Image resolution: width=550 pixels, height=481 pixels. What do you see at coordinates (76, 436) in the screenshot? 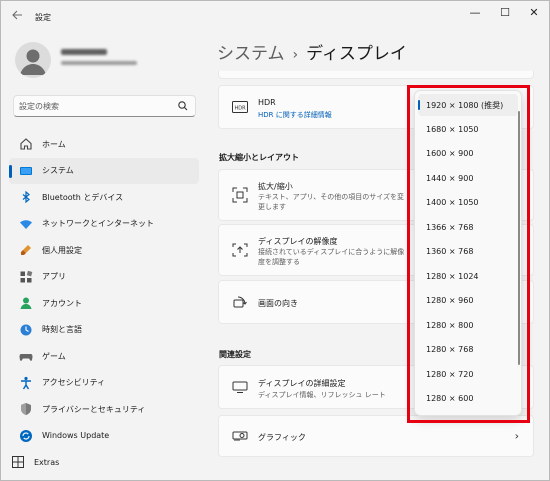
I see `sidebar-item-label: Windows Update` at bounding box center [76, 436].